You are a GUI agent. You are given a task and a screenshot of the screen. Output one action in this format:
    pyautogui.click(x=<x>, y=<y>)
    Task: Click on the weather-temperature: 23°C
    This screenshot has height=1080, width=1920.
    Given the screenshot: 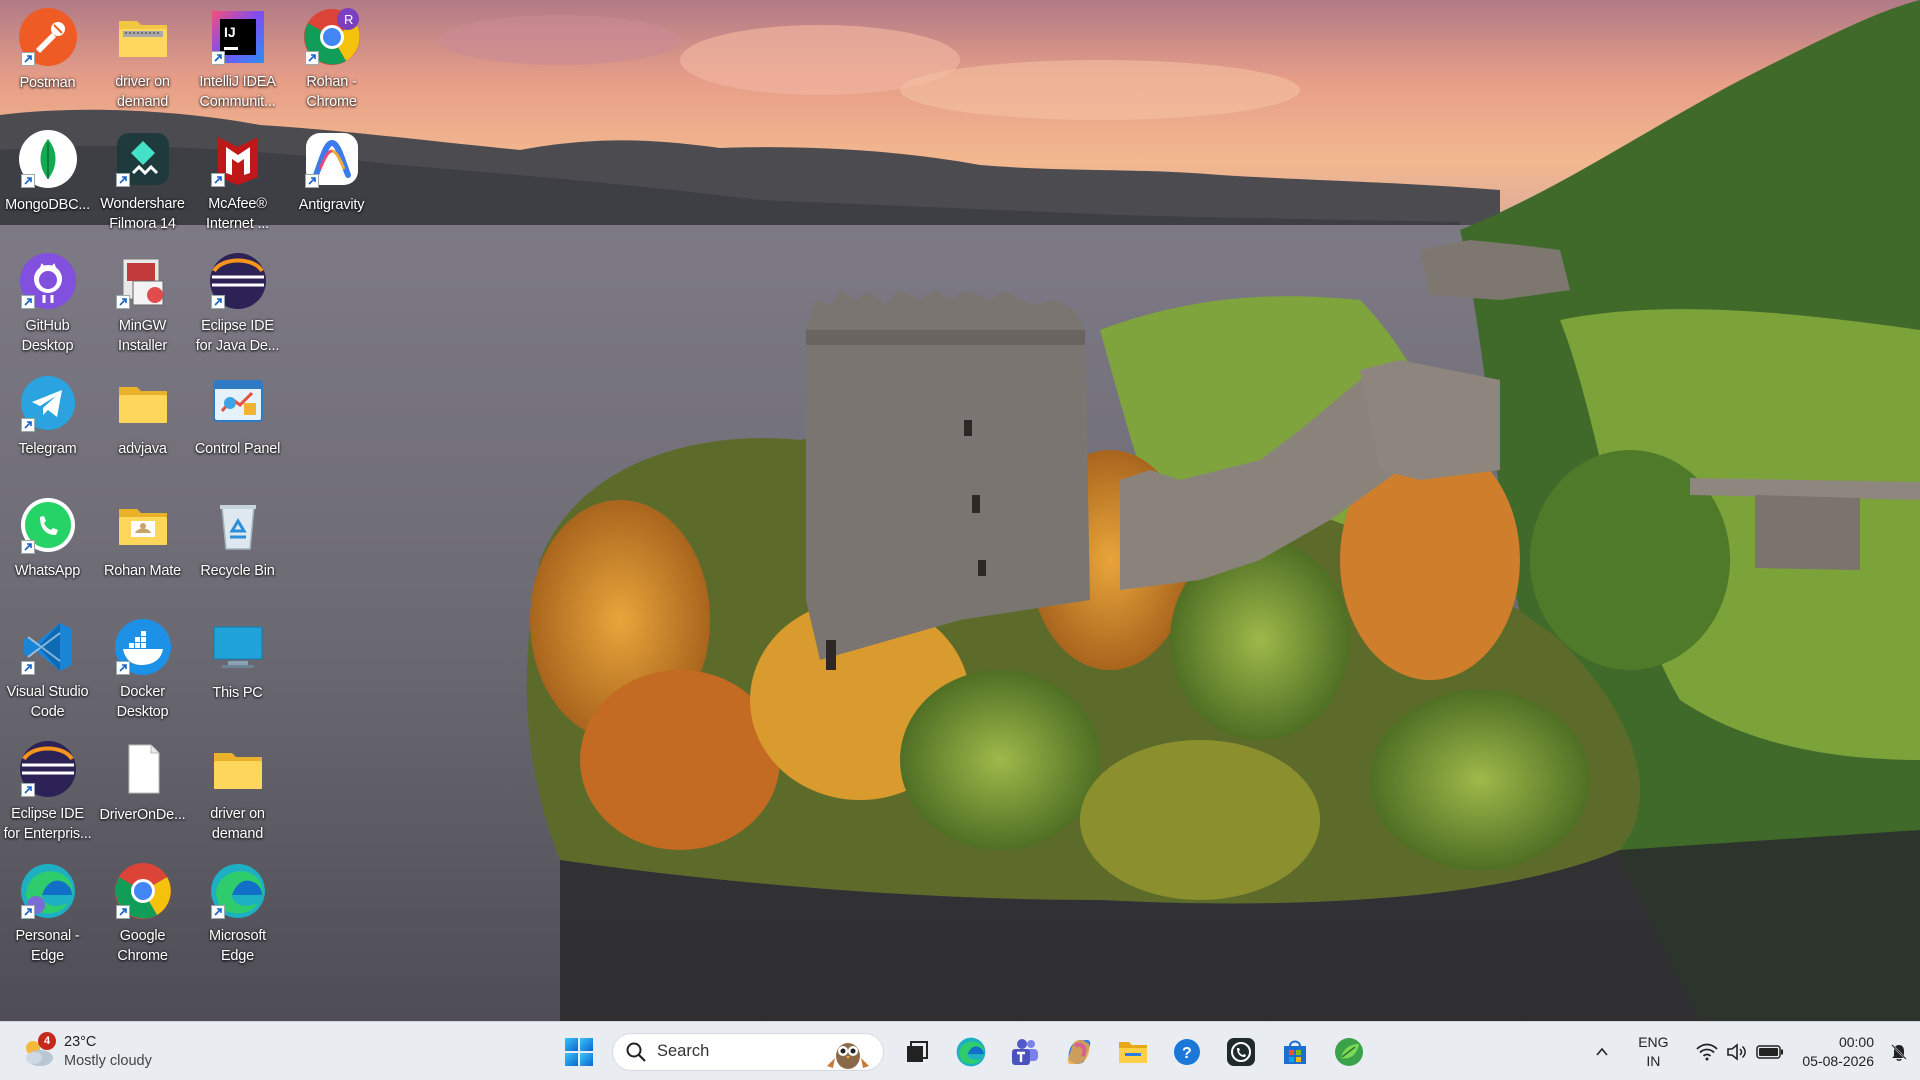 What is the action you would take?
    pyautogui.click(x=80, y=1042)
    